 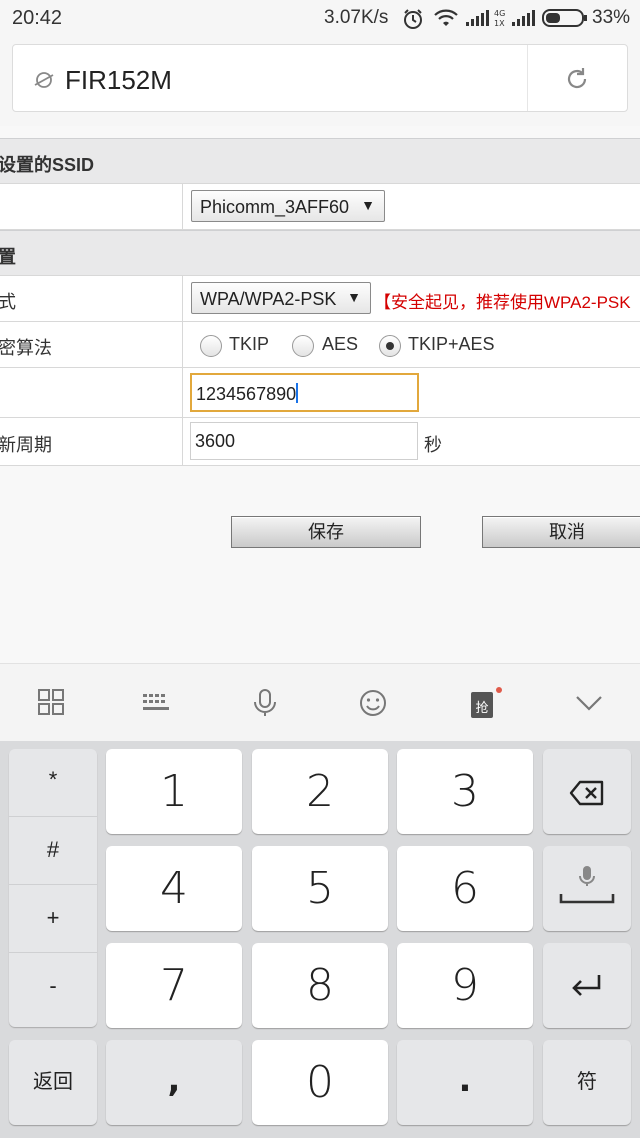 I want to click on backspace-icon, so click(x=587, y=795).